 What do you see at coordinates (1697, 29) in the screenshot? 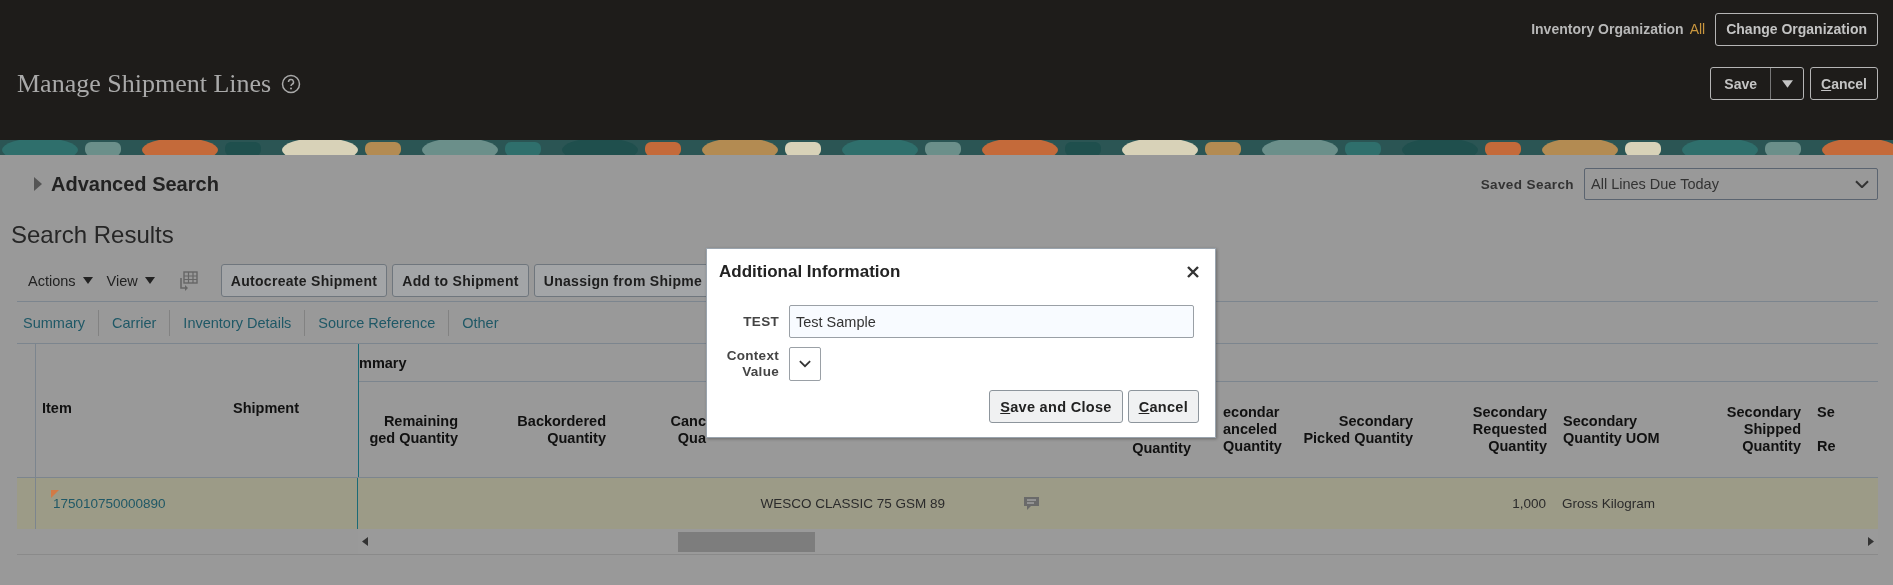
I see `organization-value: All` at bounding box center [1697, 29].